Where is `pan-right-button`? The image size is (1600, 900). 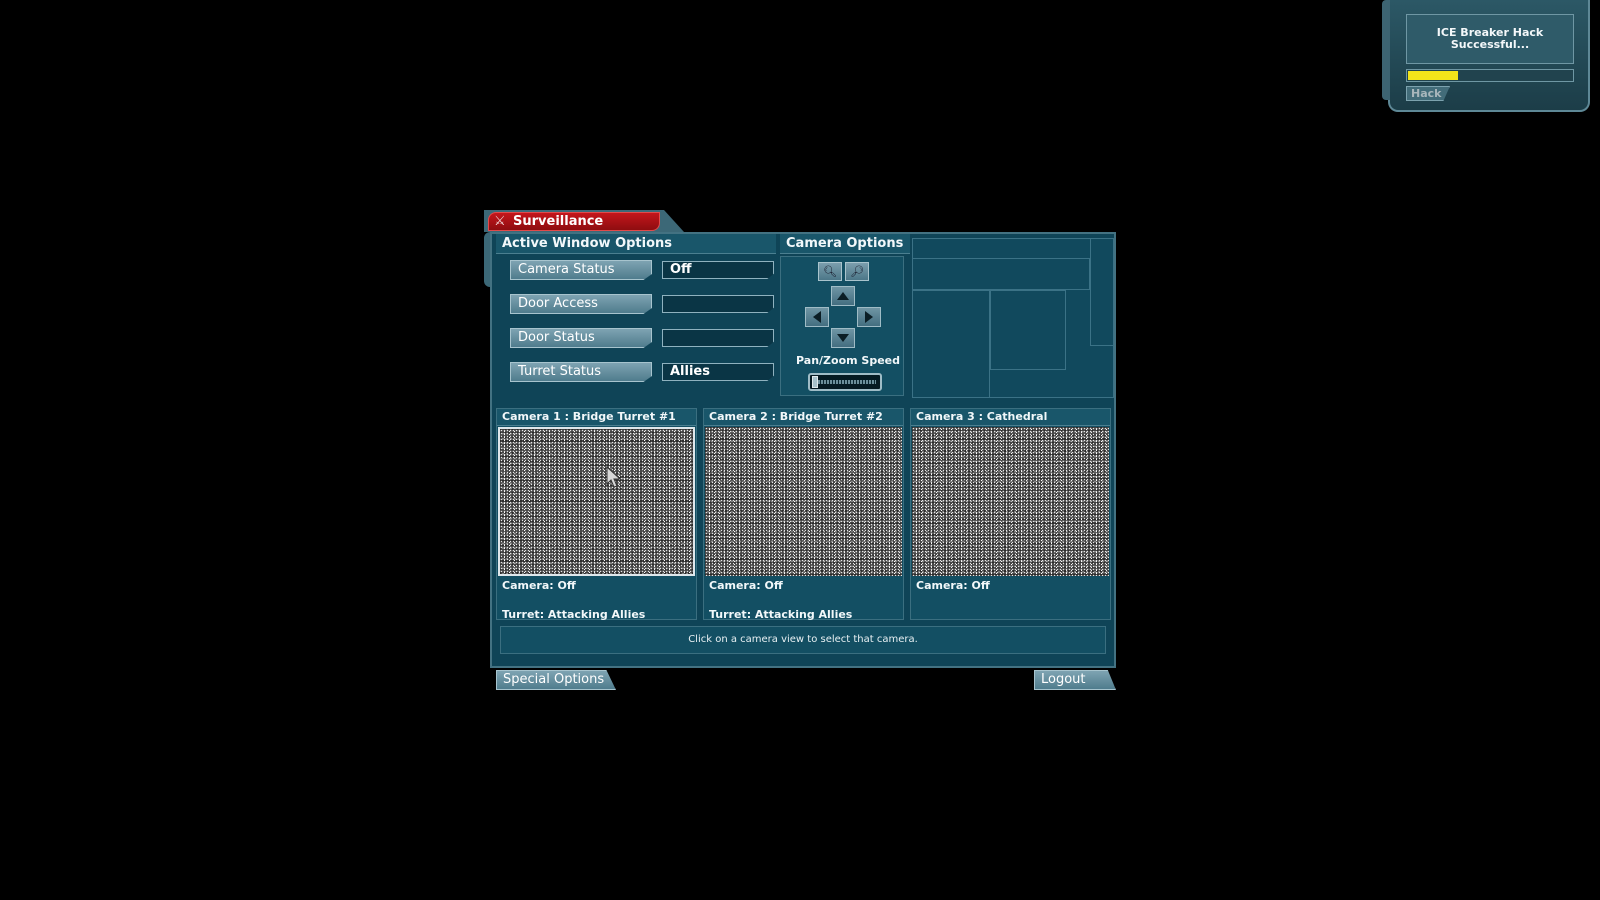 pan-right-button is located at coordinates (869, 317).